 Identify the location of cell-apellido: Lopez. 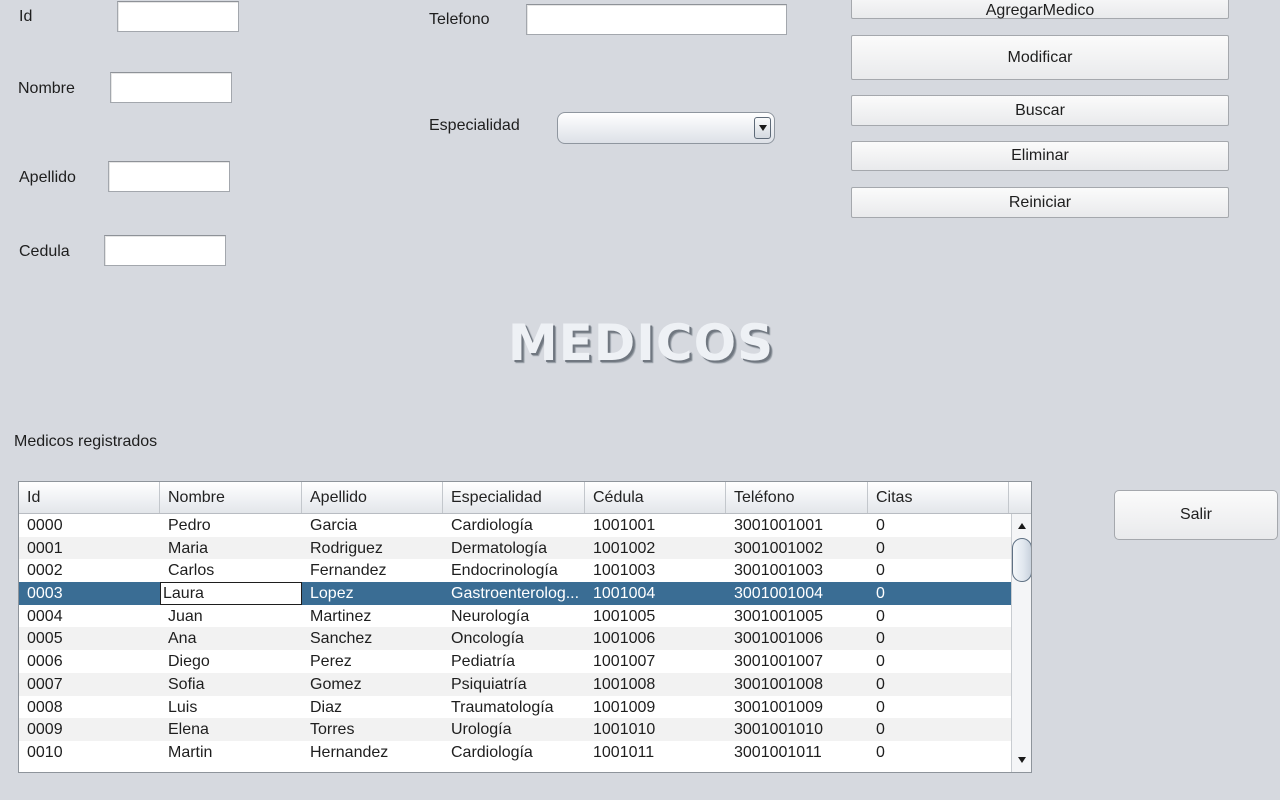
(372, 593).